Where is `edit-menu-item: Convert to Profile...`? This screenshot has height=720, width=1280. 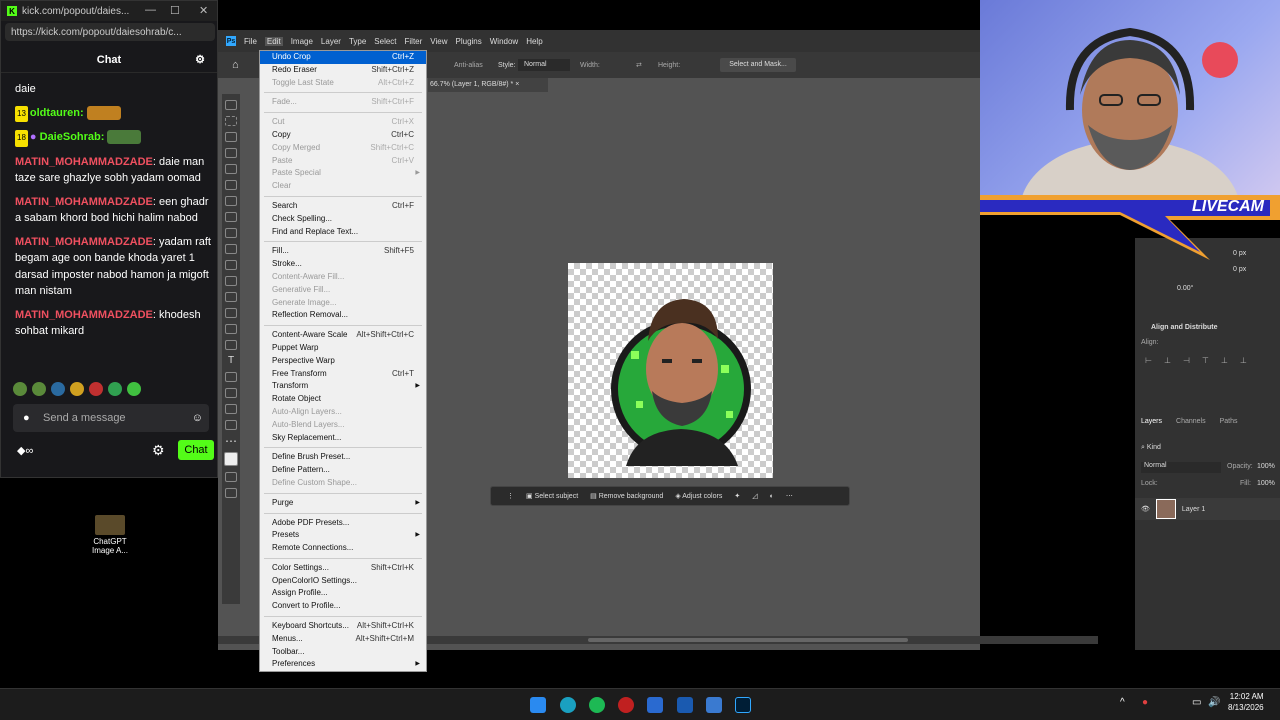
edit-menu-item: Convert to Profile... is located at coordinates (343, 606).